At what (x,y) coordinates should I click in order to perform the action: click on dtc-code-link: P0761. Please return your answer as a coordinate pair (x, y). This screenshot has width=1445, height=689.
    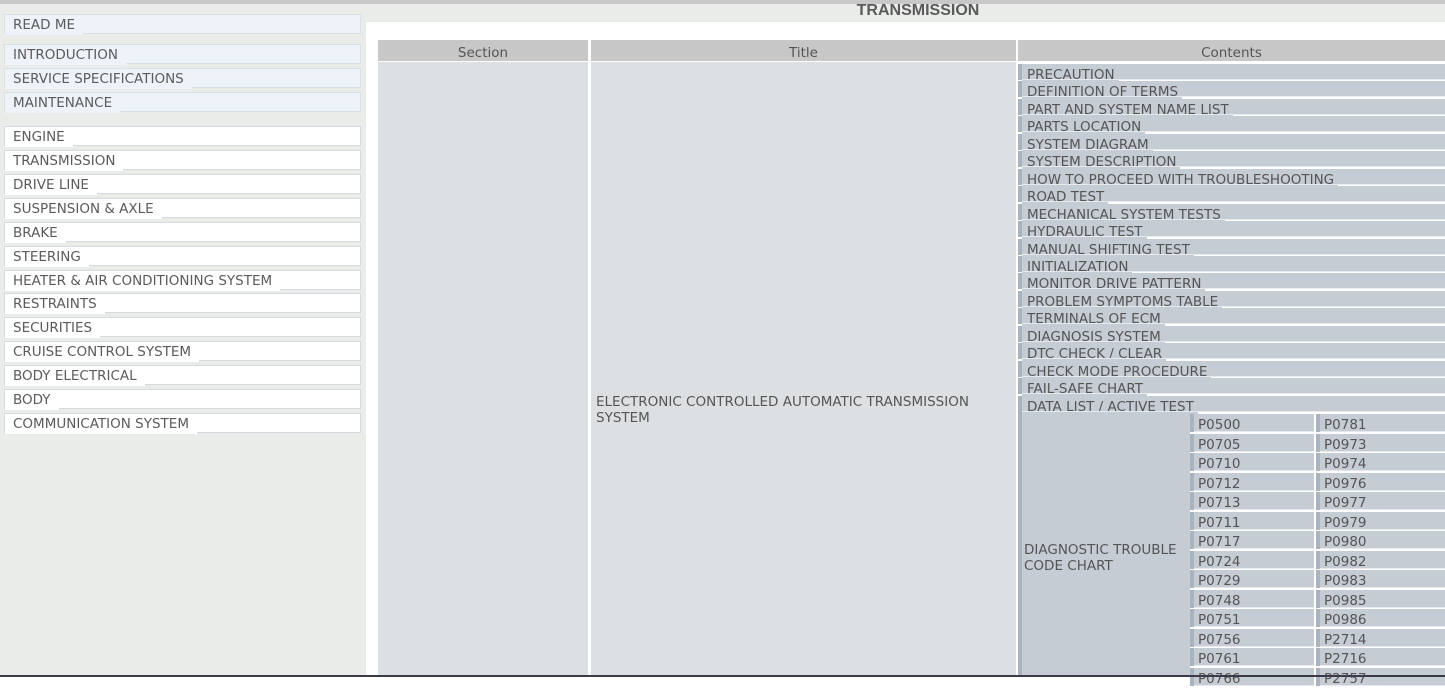
    Looking at the image, I should click on (1252, 657).